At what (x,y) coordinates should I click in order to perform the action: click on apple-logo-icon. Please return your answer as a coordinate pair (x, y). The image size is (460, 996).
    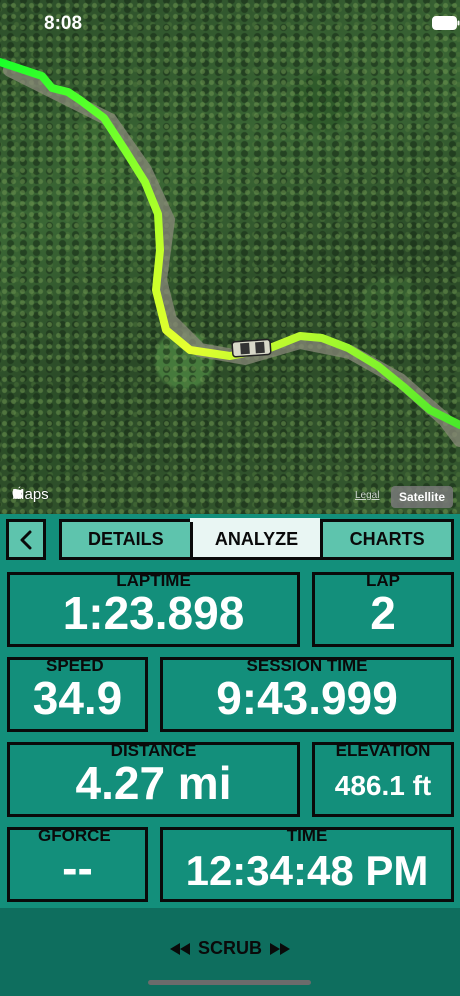
    Looking at the image, I should click on (17, 492).